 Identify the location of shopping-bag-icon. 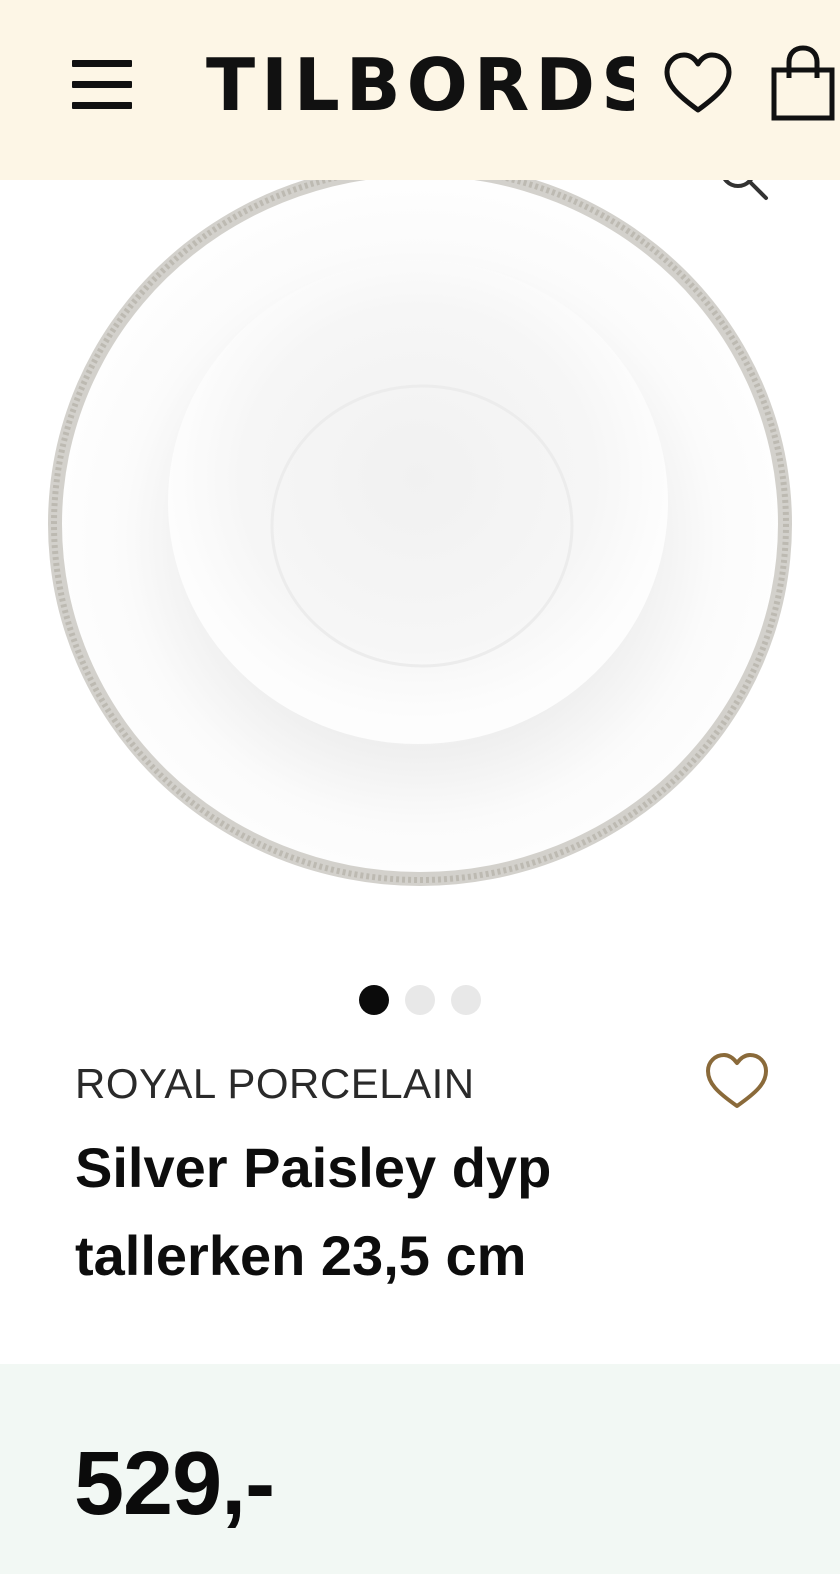
(803, 83).